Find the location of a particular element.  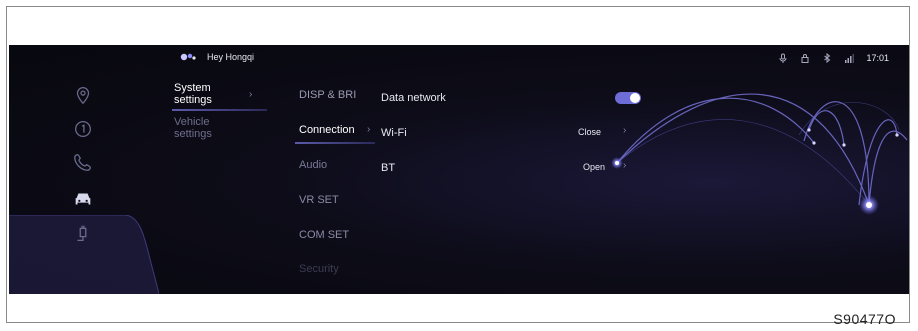

mic-icon is located at coordinates (783, 58).